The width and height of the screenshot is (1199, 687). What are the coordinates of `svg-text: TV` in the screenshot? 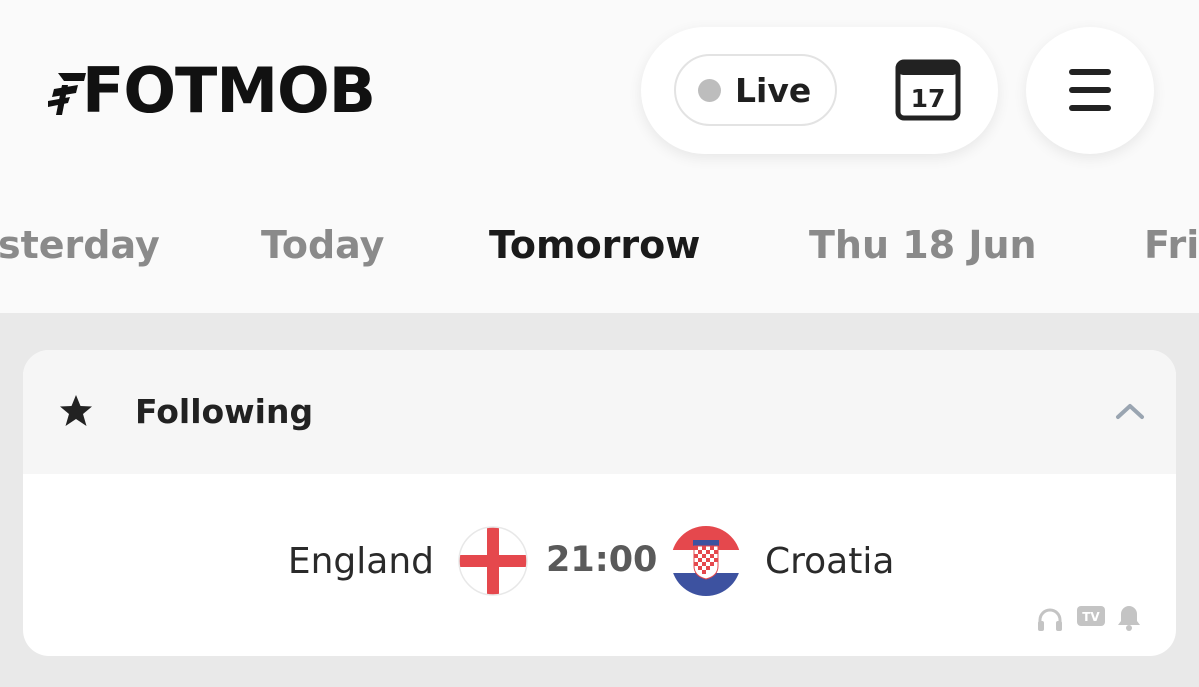 It's located at (1091, 617).